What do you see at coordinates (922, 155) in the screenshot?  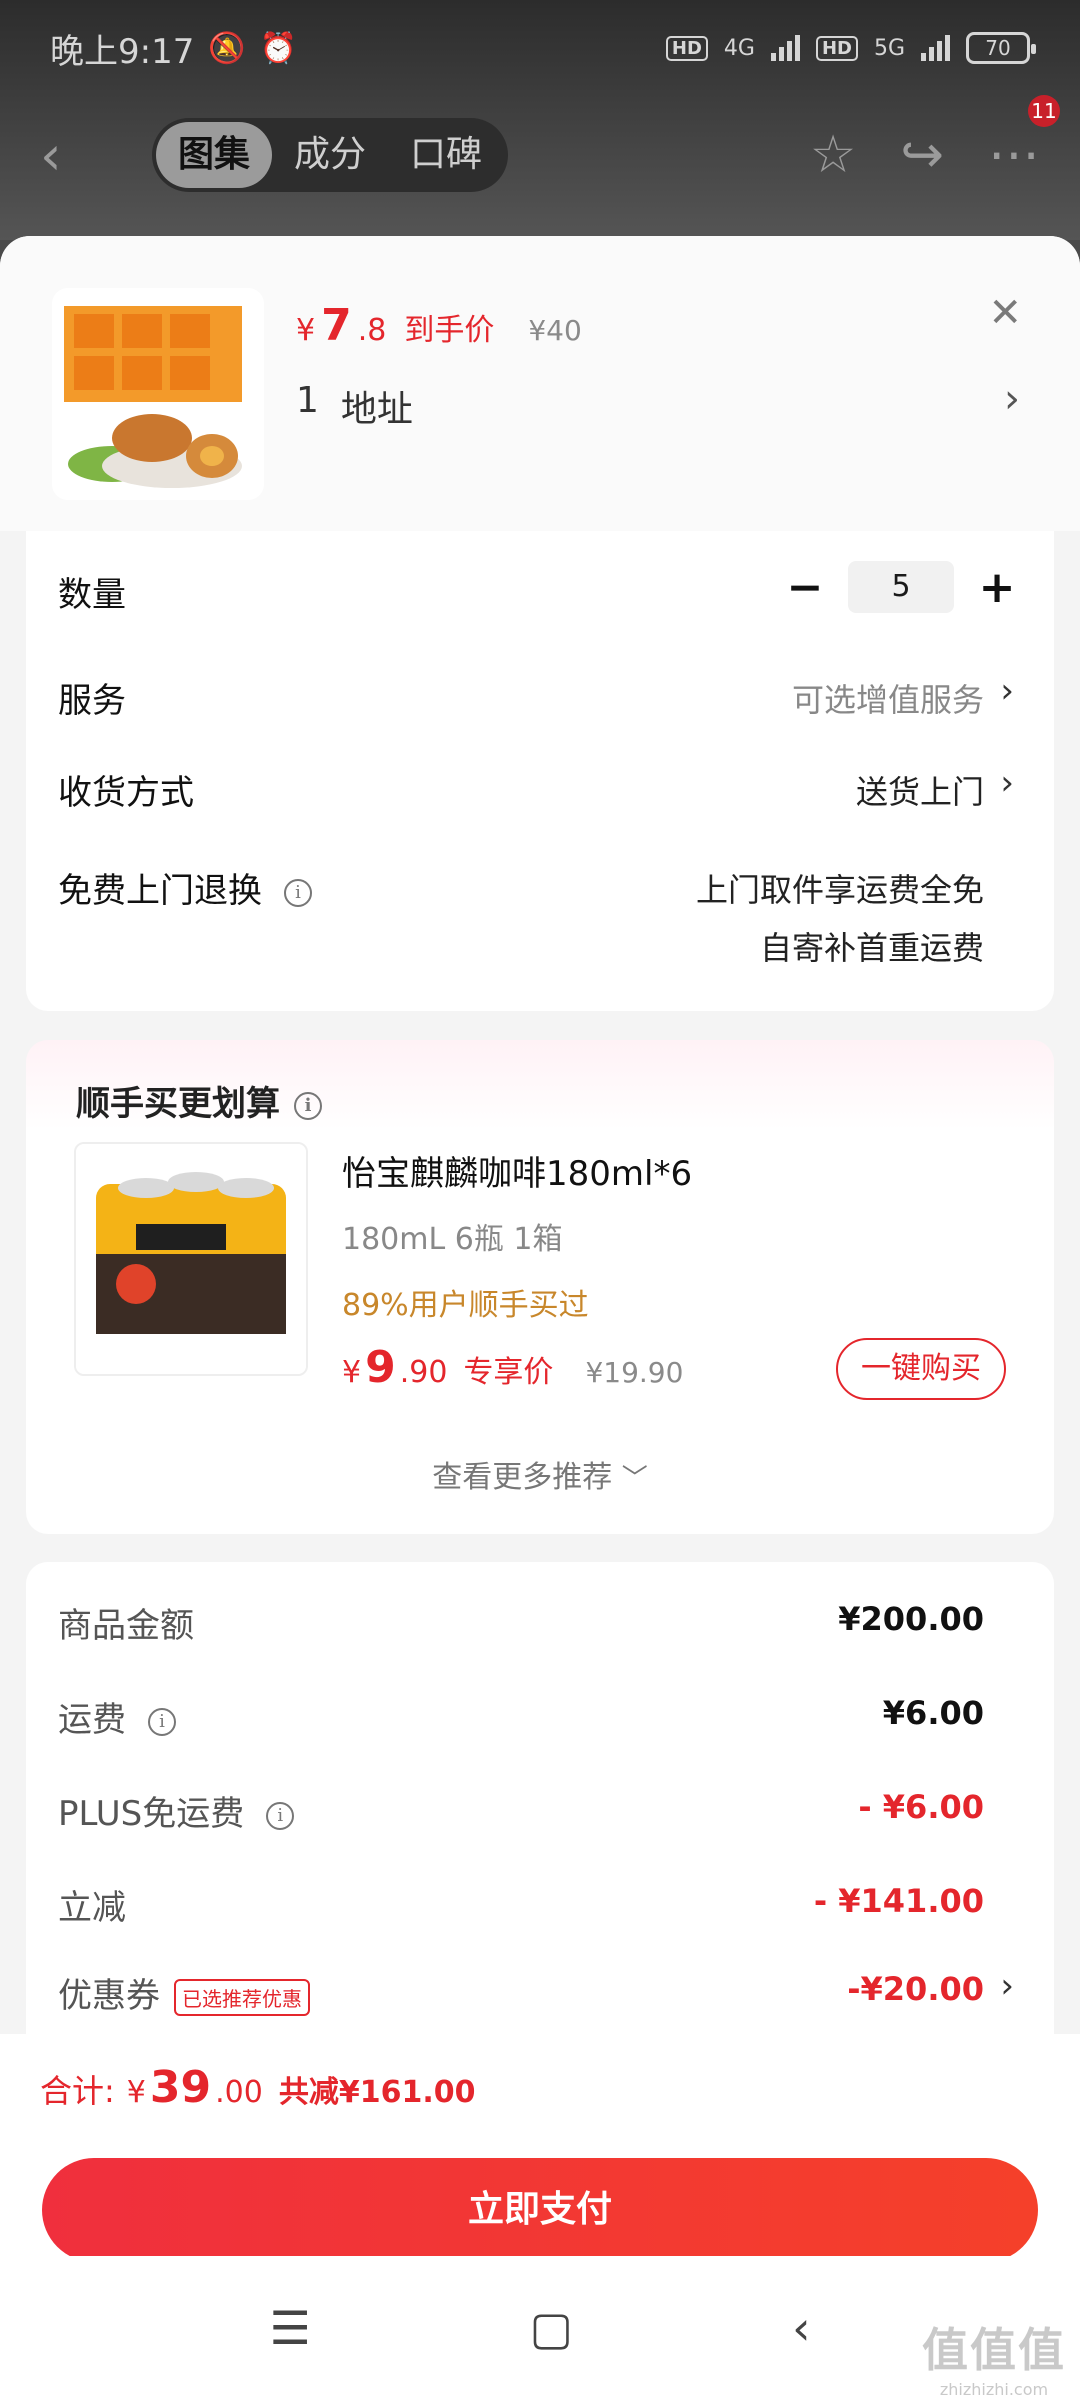 I see `share-icon: ↪` at bounding box center [922, 155].